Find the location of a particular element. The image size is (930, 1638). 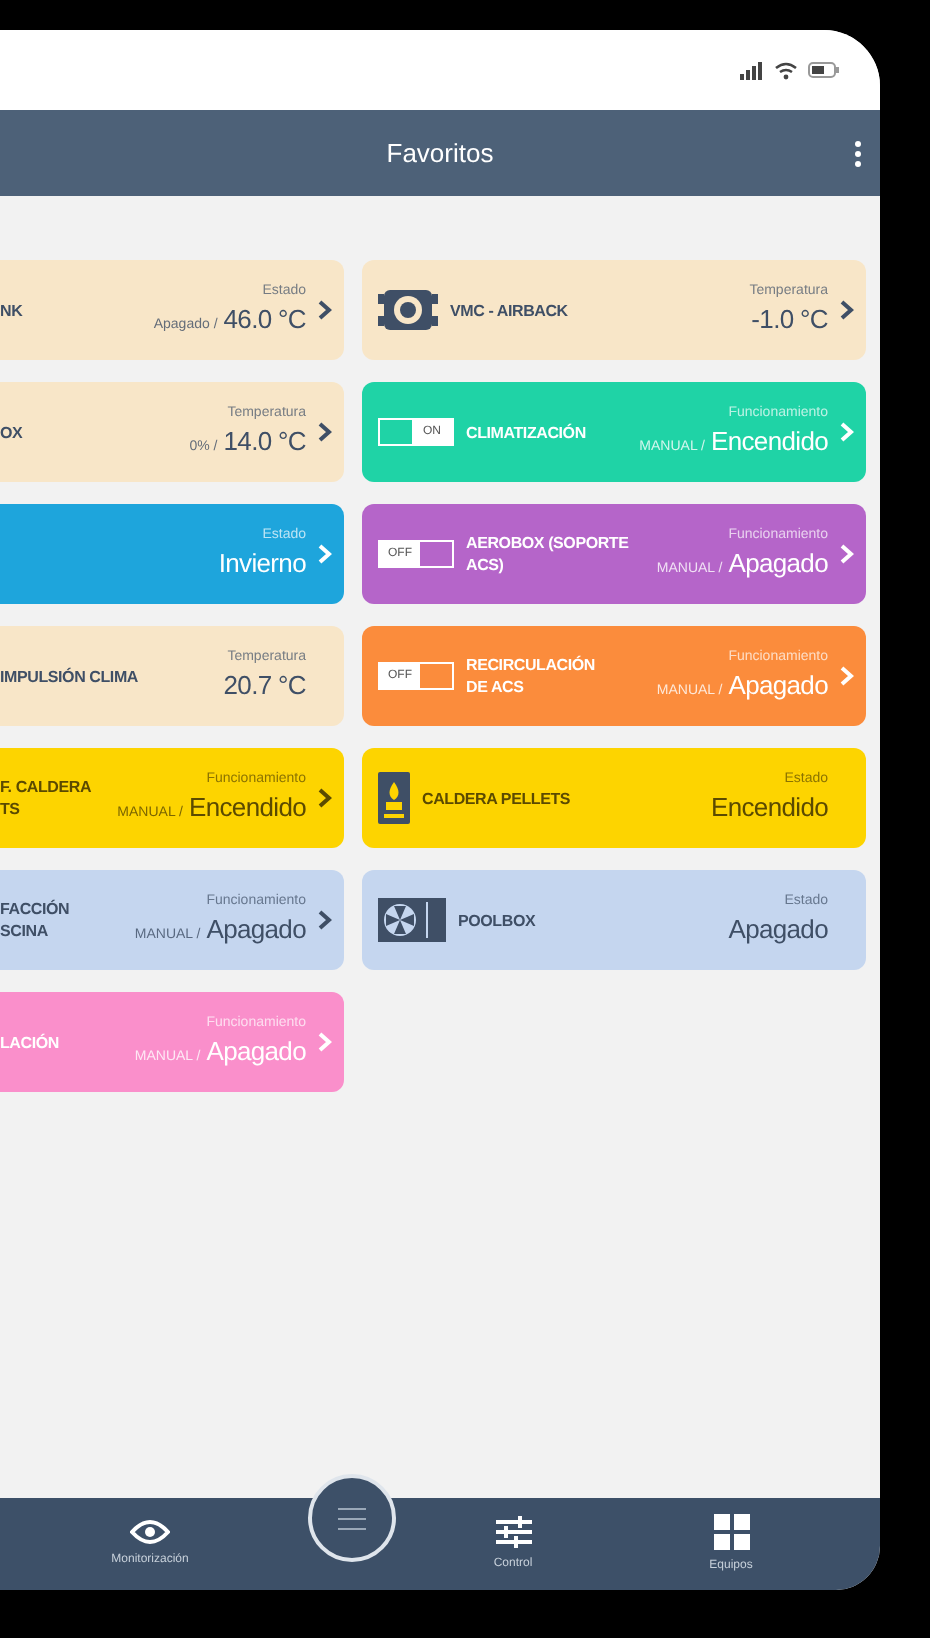

device-name: OX is located at coordinates (11, 432).